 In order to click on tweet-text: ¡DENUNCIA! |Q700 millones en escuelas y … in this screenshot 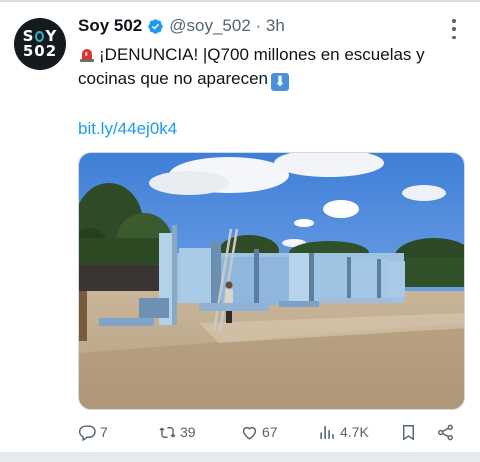, I will do `click(270, 67)`.